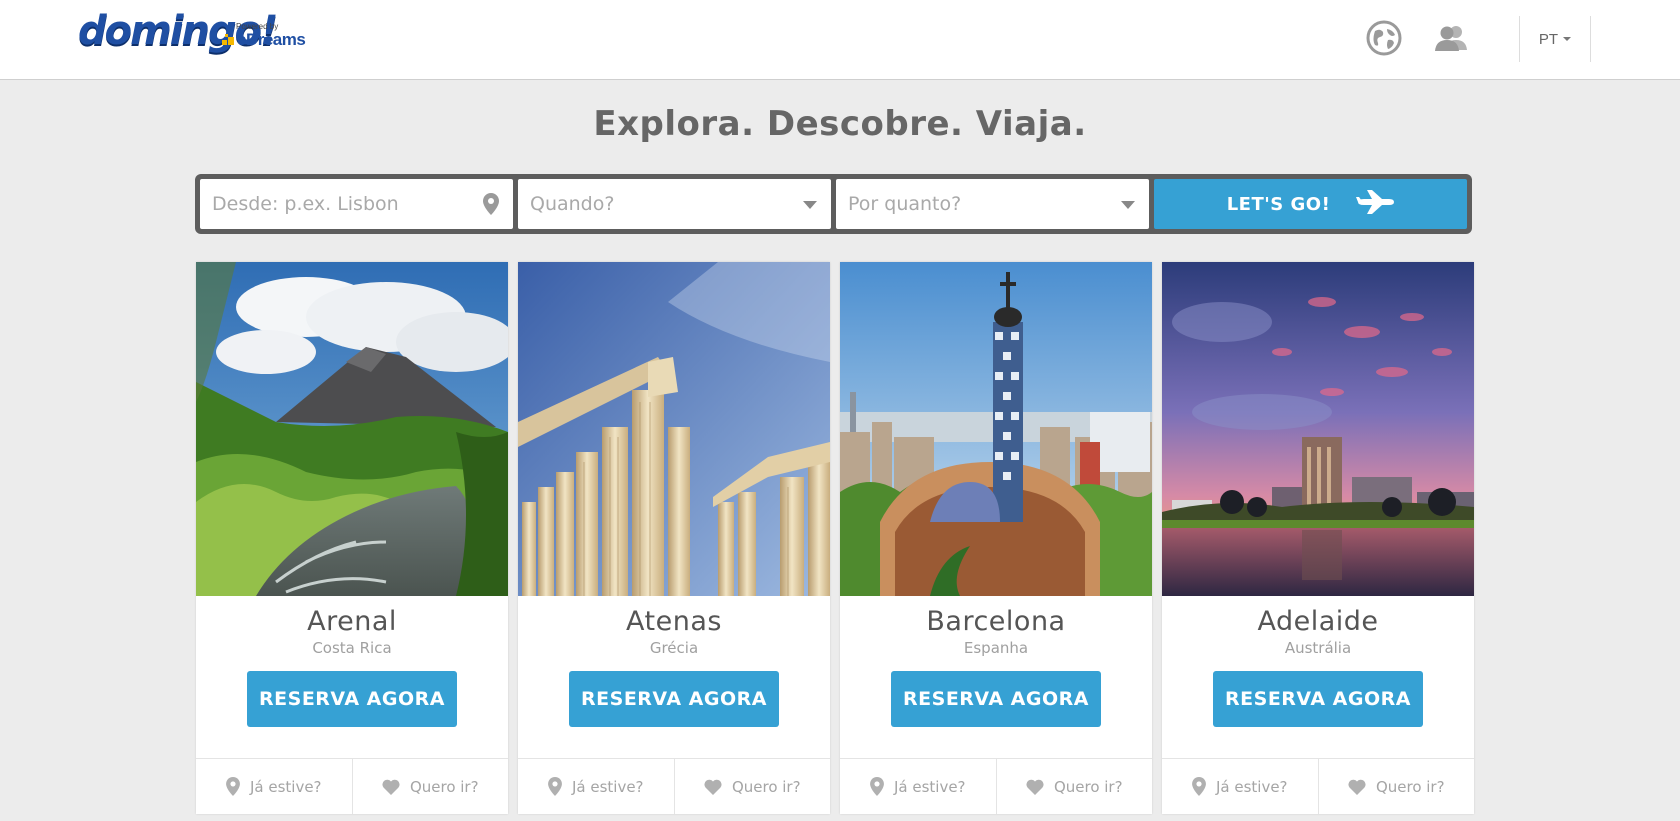  Describe the element at coordinates (342, 204) in the screenshot. I see `origin-input` at that location.